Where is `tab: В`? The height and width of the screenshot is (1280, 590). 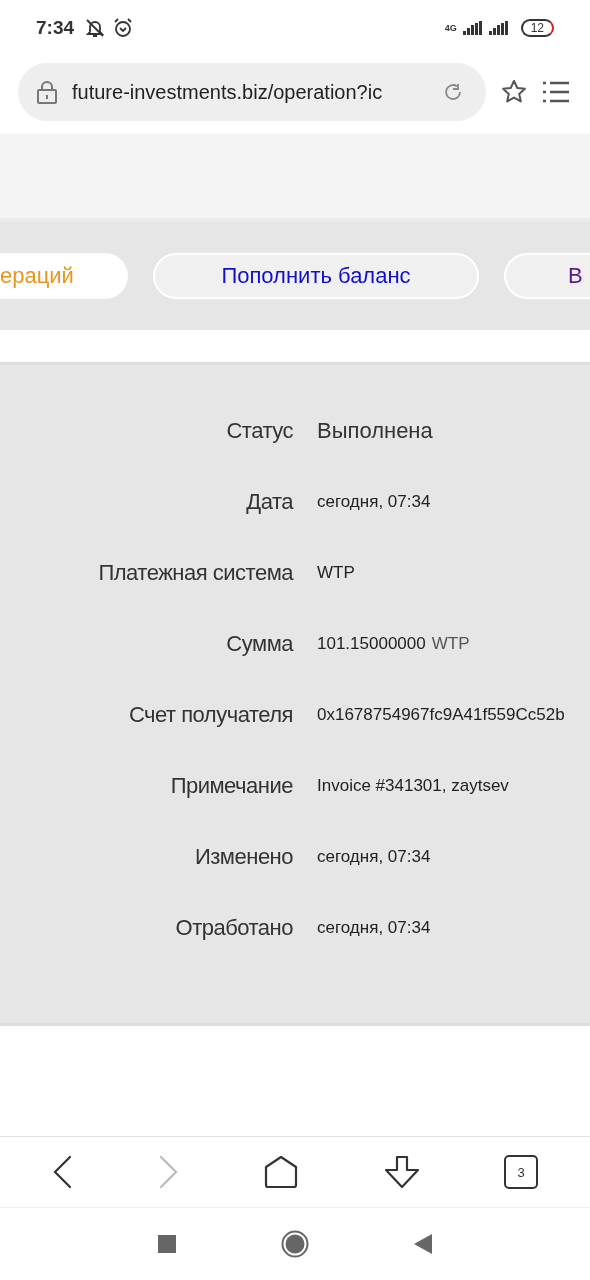 tab: В is located at coordinates (547, 275).